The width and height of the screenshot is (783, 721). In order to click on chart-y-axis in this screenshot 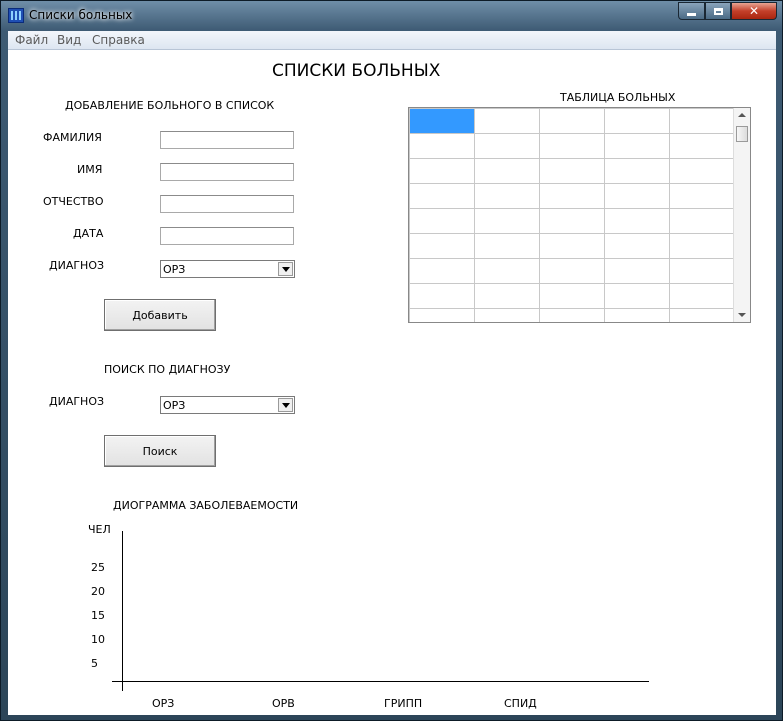, I will do `click(122, 611)`.